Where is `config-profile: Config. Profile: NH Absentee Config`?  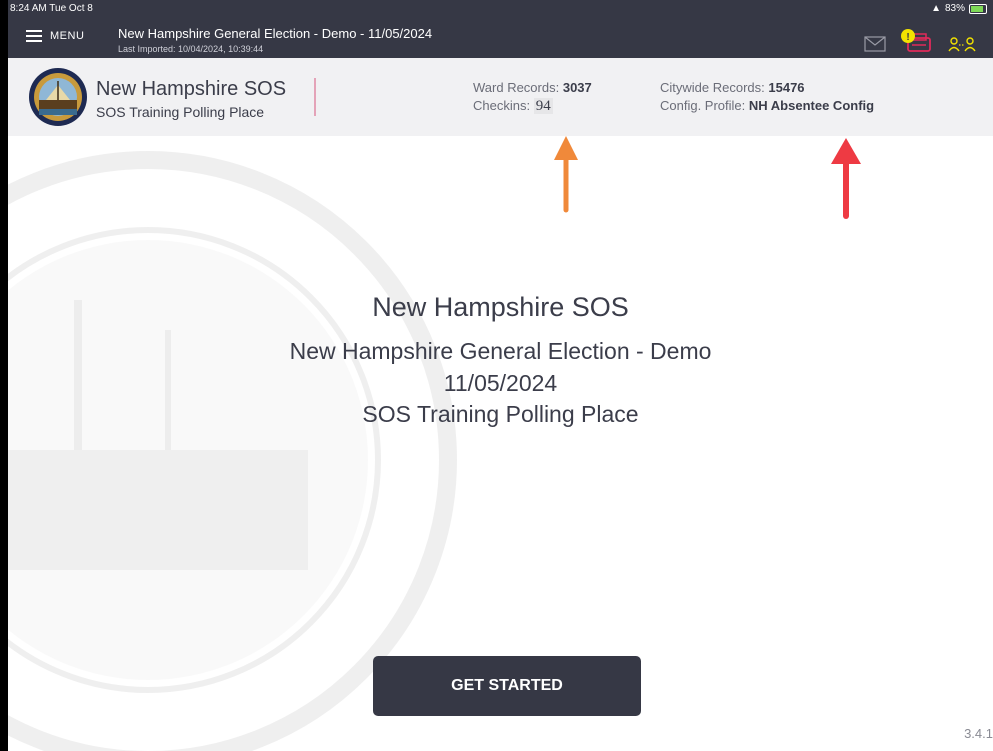
config-profile: Config. Profile: NH Absentee Config is located at coordinates (767, 105).